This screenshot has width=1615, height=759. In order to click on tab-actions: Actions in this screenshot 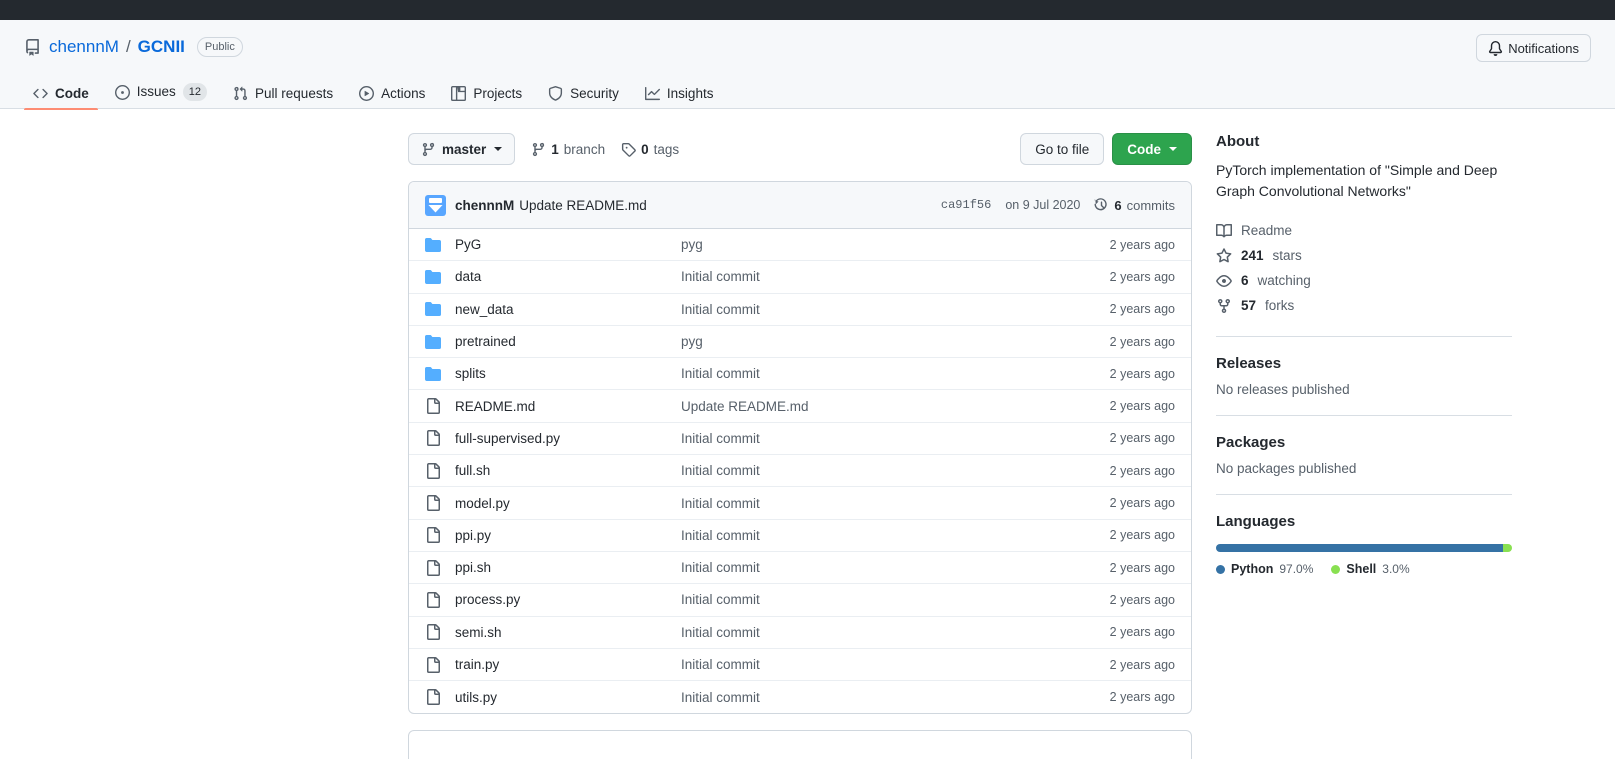, I will do `click(392, 97)`.